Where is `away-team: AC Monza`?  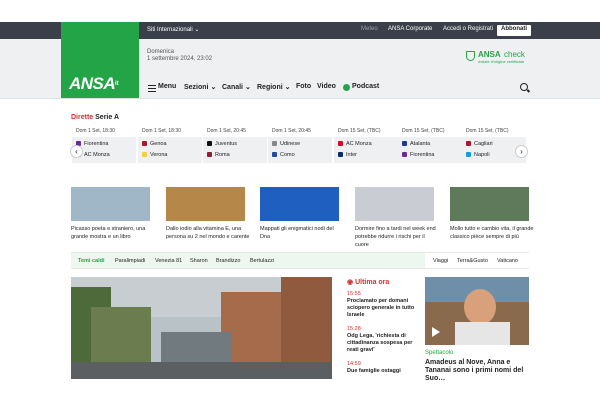
away-team: AC Monza is located at coordinates (104, 155).